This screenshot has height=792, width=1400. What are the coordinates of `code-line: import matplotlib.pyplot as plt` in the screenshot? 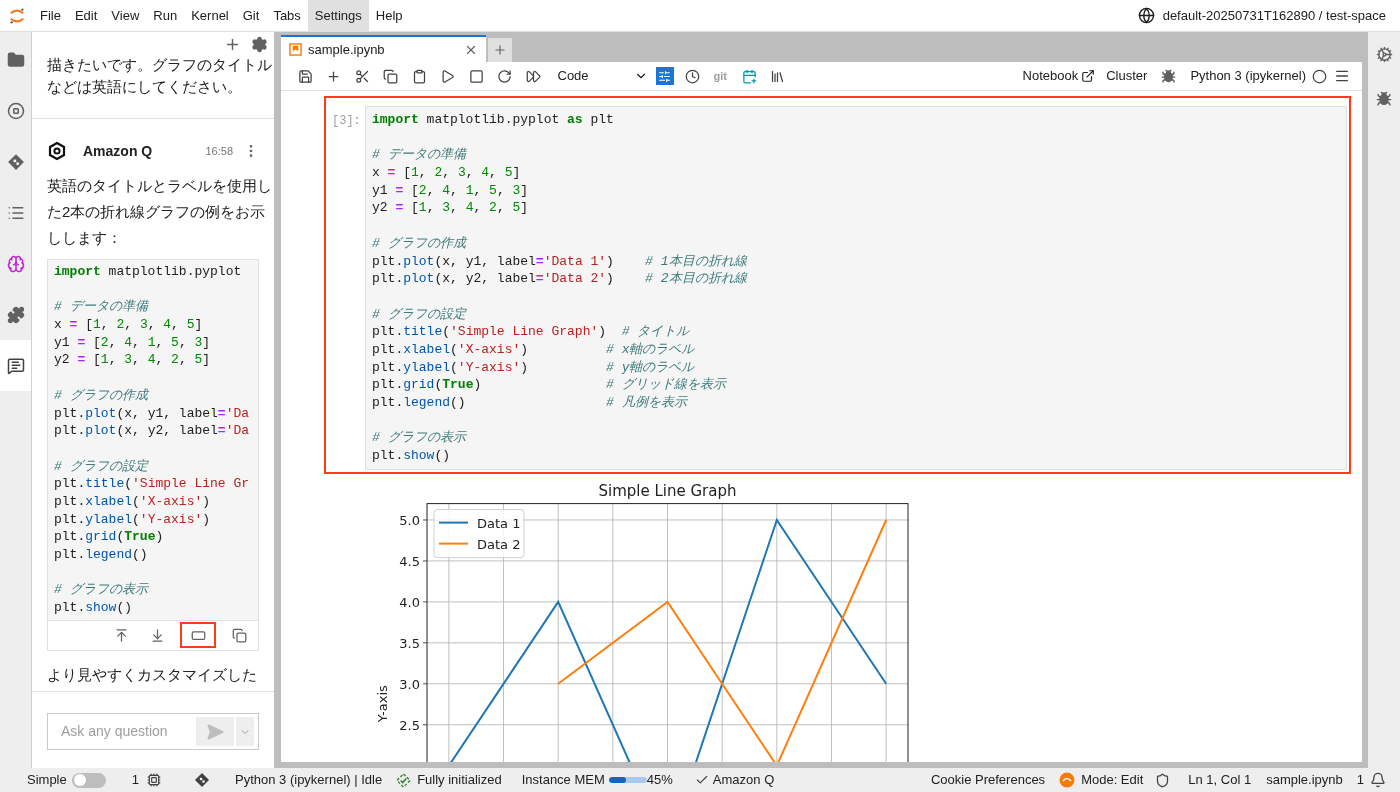 It's located at (493, 120).